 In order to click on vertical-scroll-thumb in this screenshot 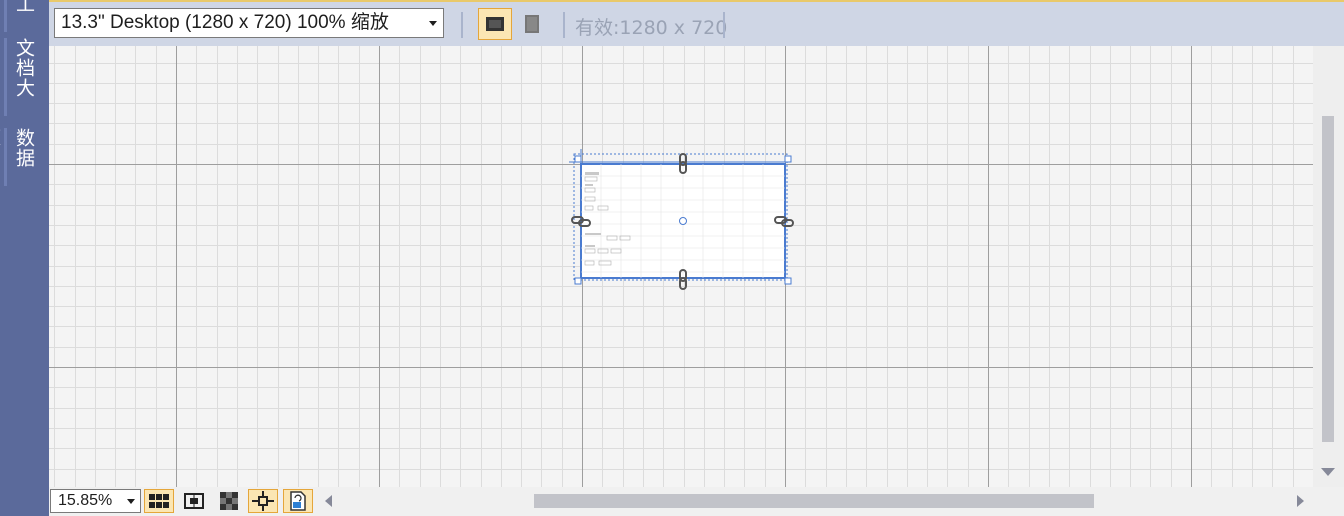, I will do `click(1328, 279)`.